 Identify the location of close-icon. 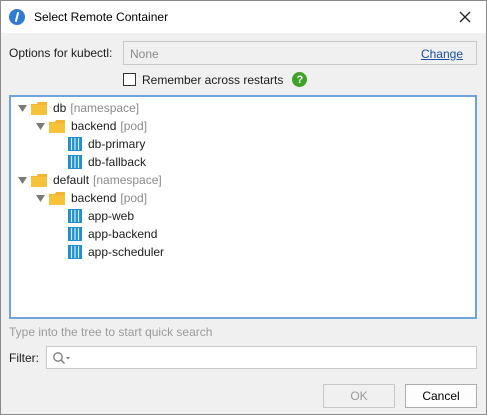
(465, 17).